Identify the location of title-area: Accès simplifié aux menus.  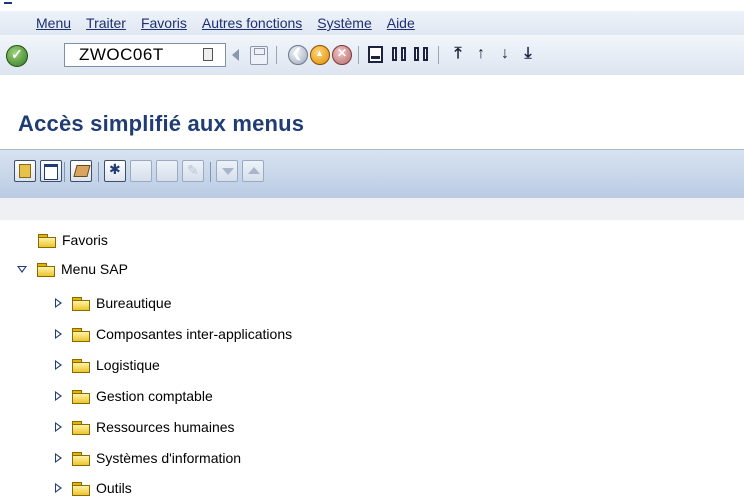
(372, 112).